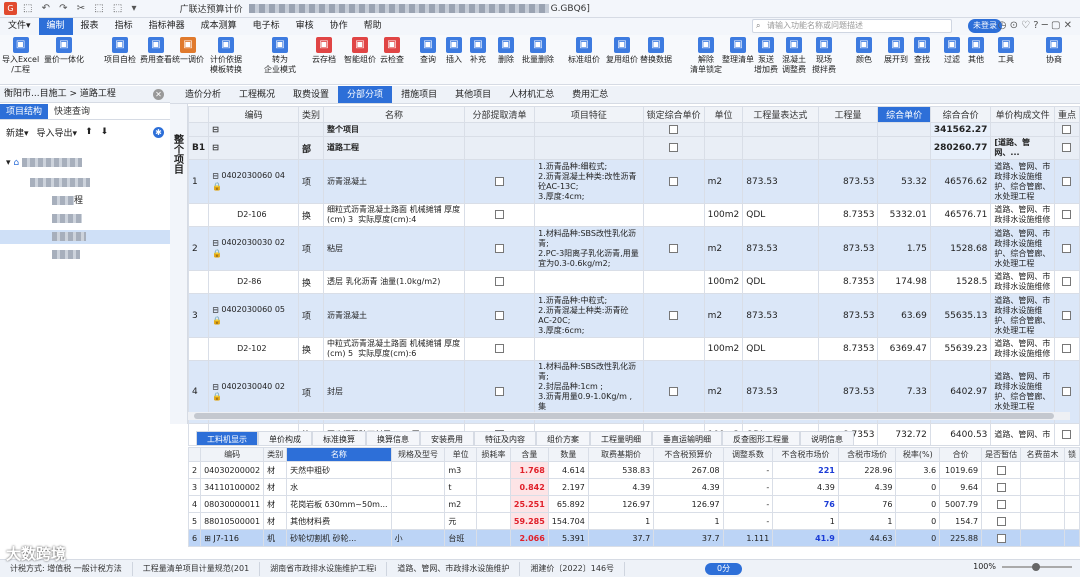 Image resolution: width=1080 pixels, height=577 pixels. What do you see at coordinates (505, 438) in the screenshot?
I see `tab-detail: 特征及内容` at bounding box center [505, 438].